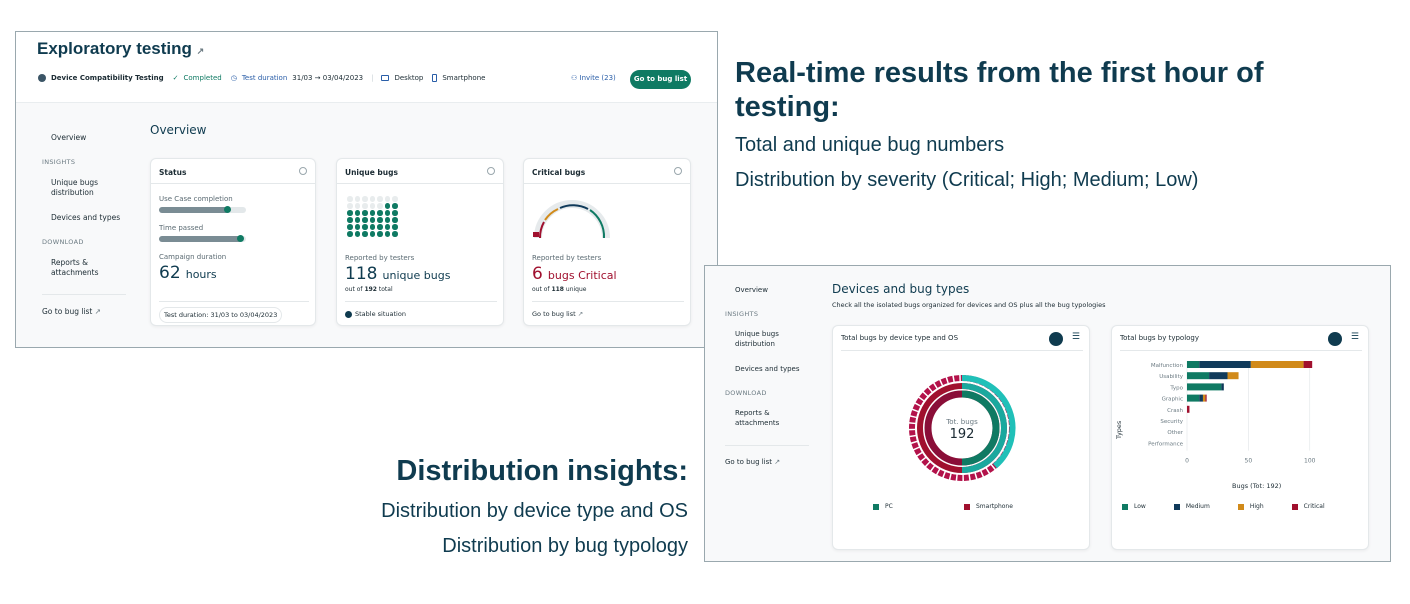 This screenshot has height=604, width=1410. What do you see at coordinates (264, 78) in the screenshot?
I see `duration-label: Test duration` at bounding box center [264, 78].